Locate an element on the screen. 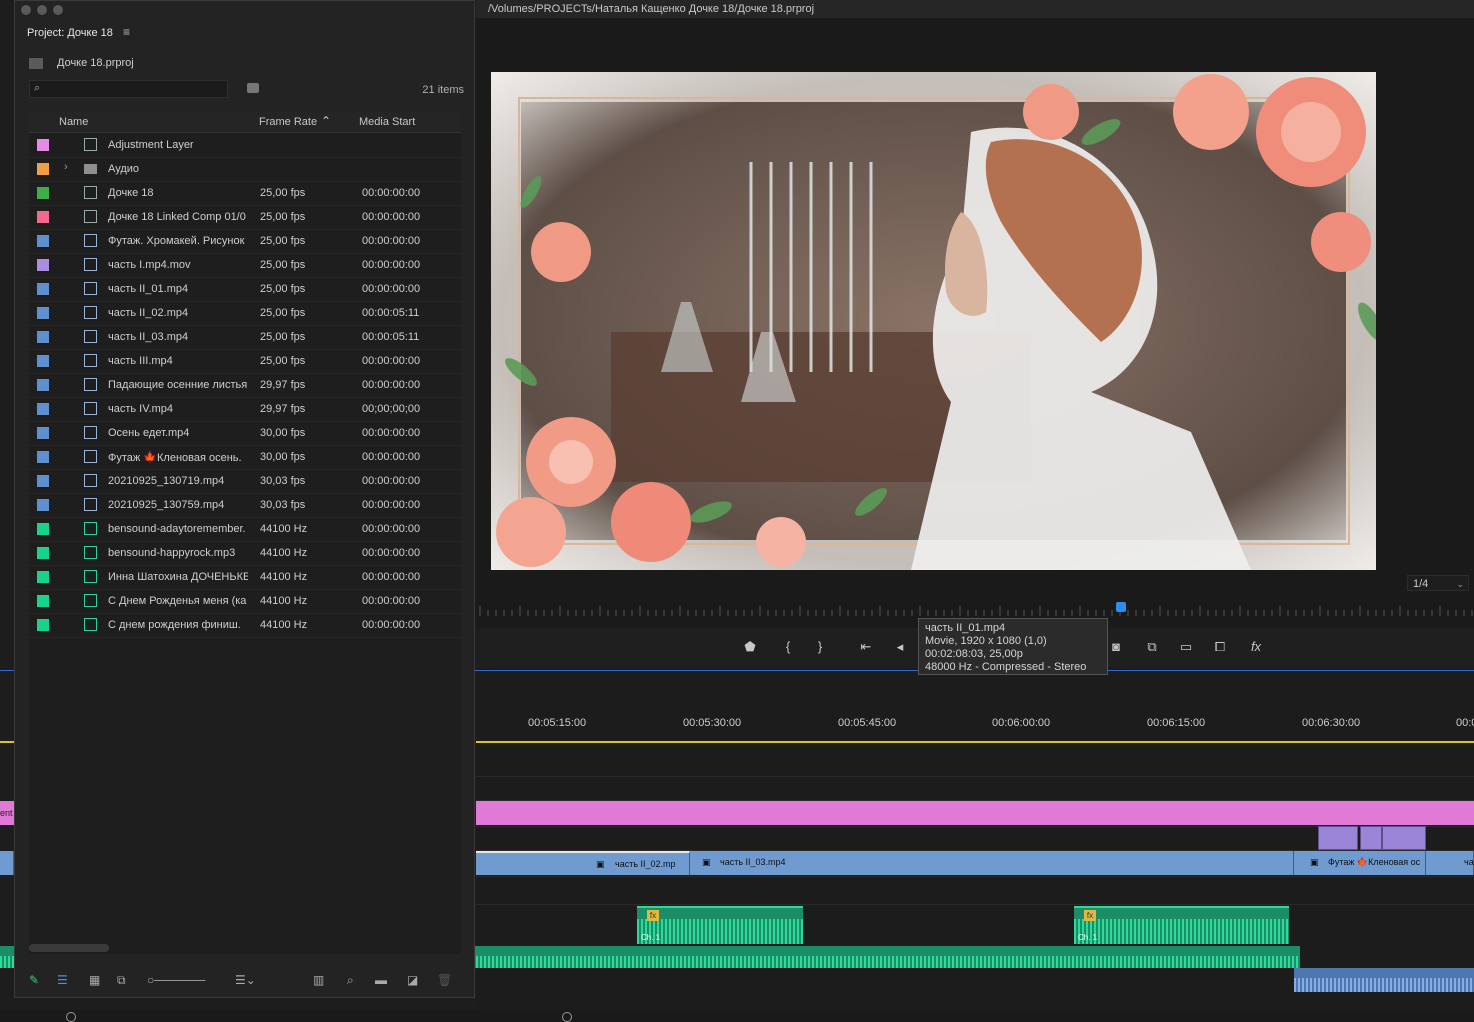  zoom-level-select: 1/4 ⌄ is located at coordinates (1438, 583).